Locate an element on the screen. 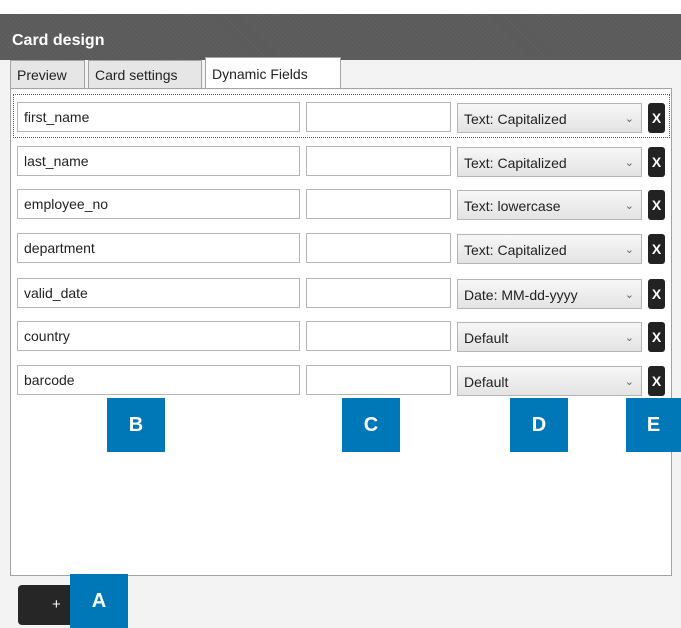  field-name-input: last_name is located at coordinates (158, 161).